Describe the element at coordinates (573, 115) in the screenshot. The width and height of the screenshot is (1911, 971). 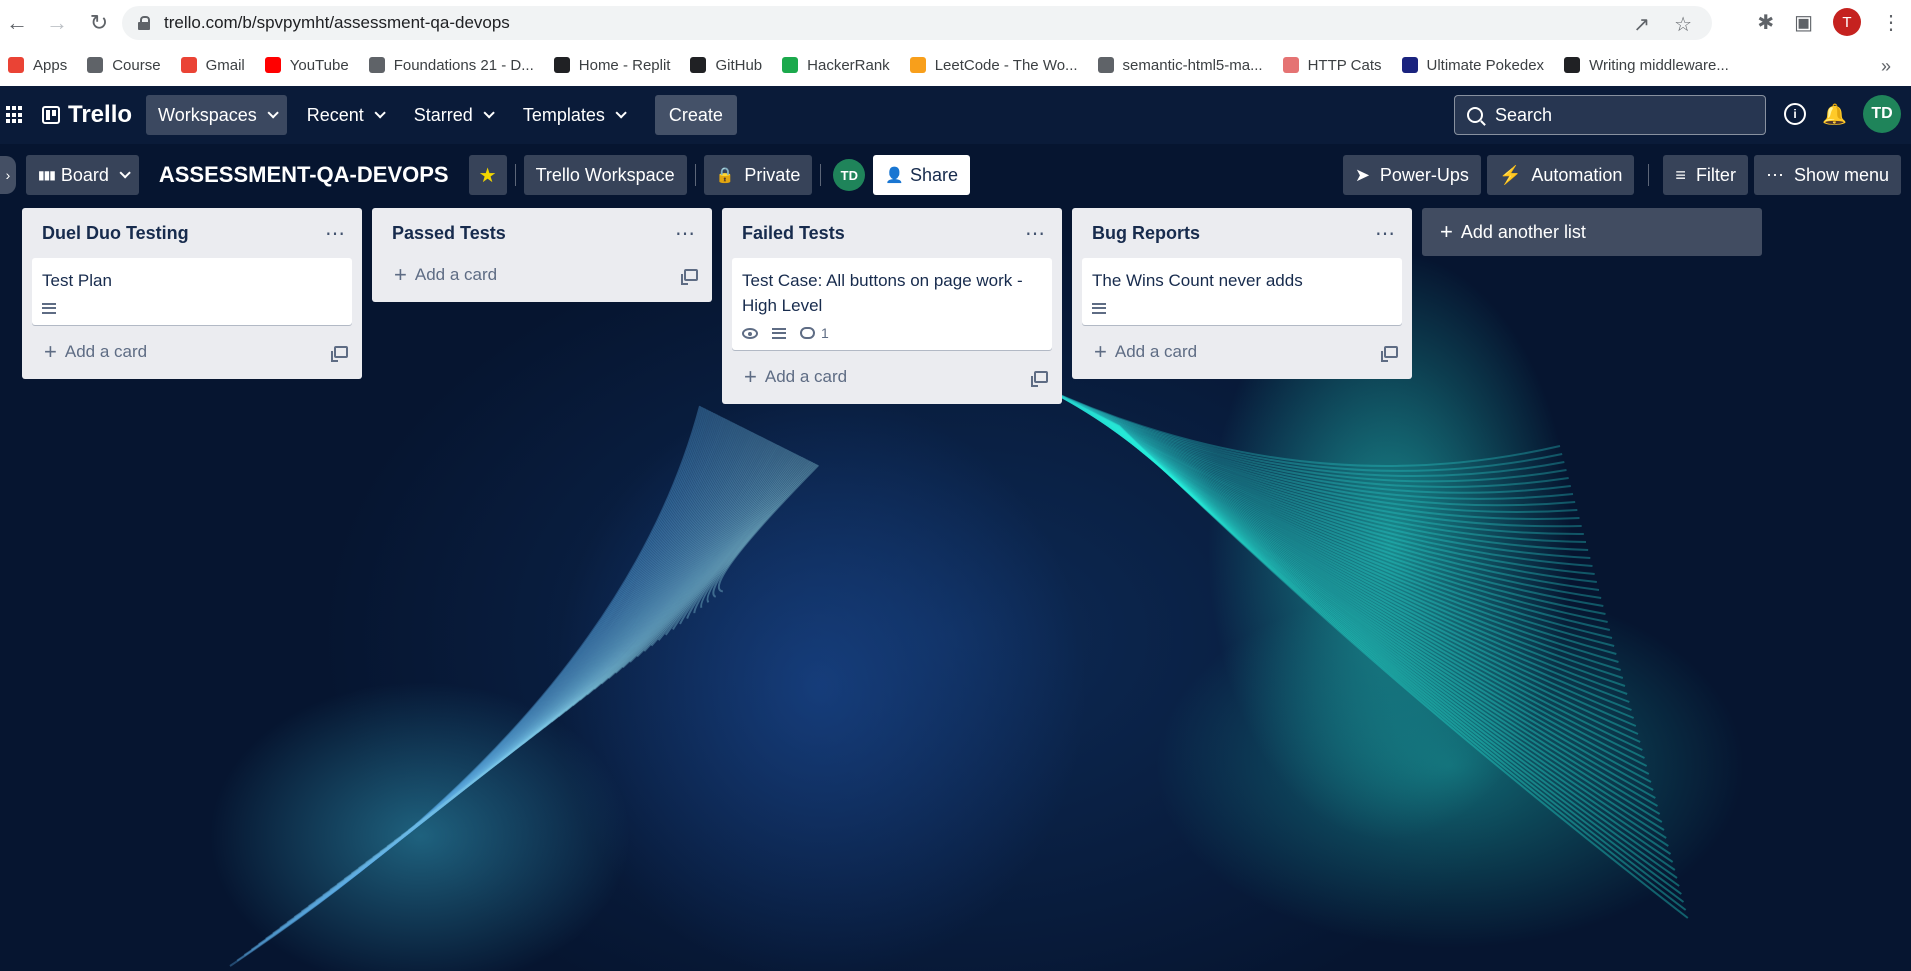
I see `templates-menu: Templates` at that location.